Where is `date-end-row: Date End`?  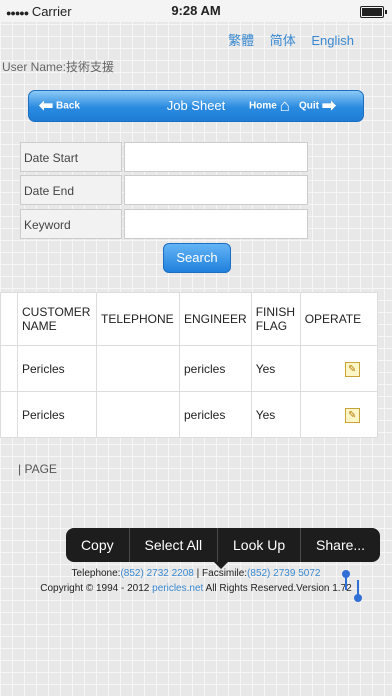
date-end-row: Date End is located at coordinates (164, 190).